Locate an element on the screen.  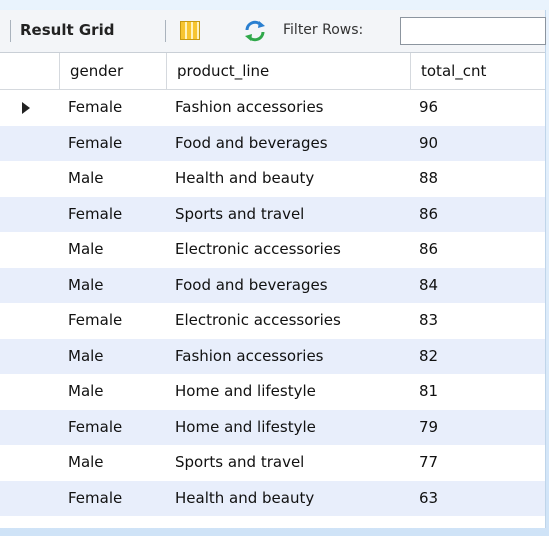
table-row: Male Home and lifestyle 81 is located at coordinates (272, 392).